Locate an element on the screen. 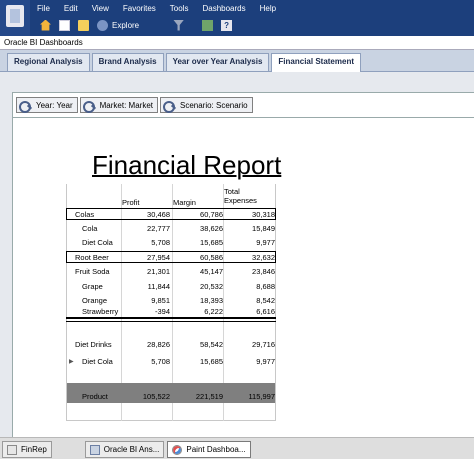 The image size is (474, 459). header-margin: Margin is located at coordinates (184, 202).